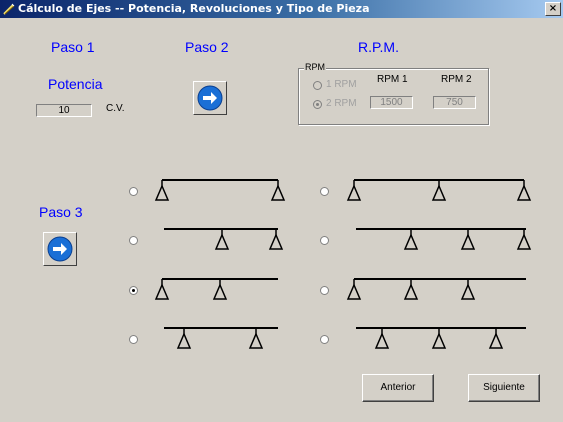  I want to click on step3-label: Paso 3, so click(61, 212).